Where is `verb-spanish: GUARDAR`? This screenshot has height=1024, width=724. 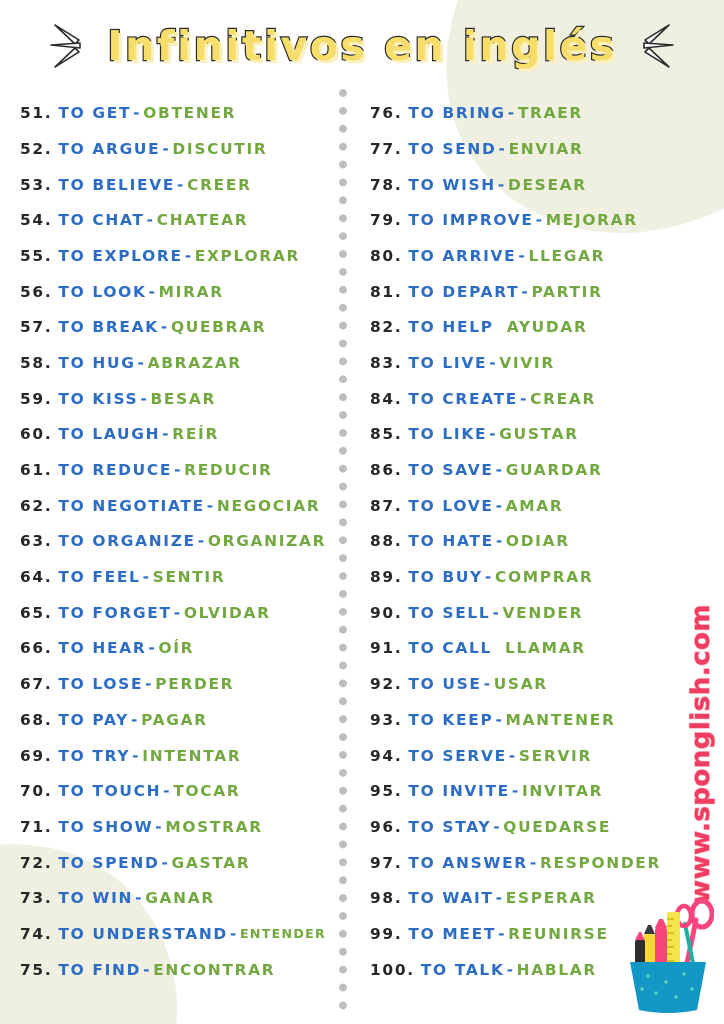
verb-spanish: GUARDAR is located at coordinates (554, 470).